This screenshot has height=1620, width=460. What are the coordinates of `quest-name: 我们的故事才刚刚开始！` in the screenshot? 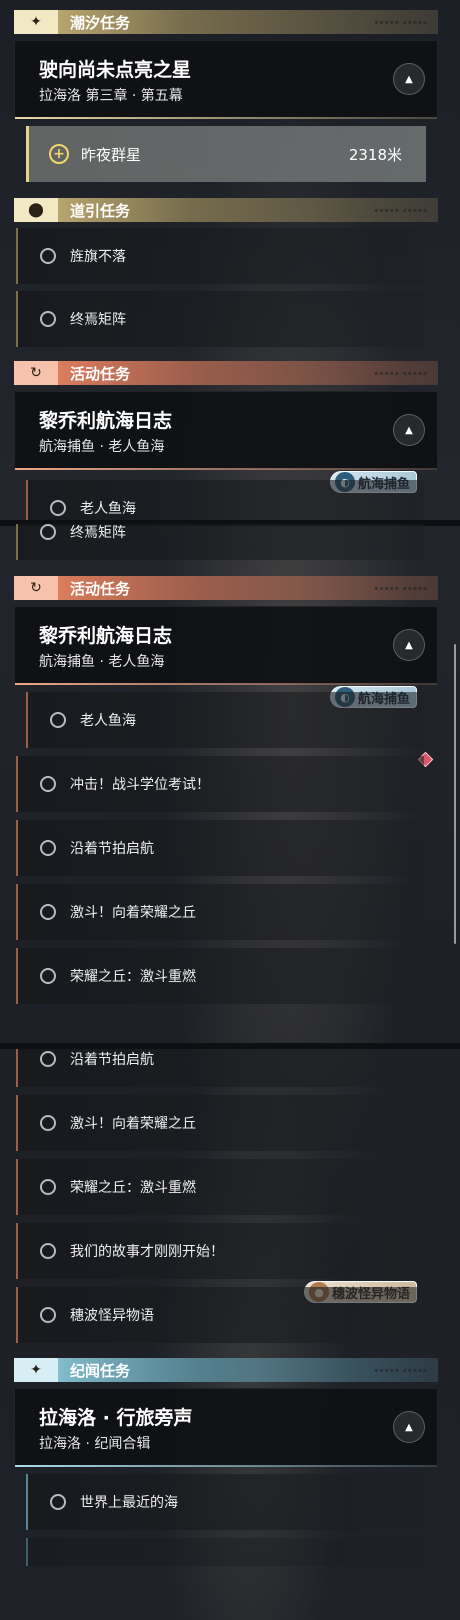 It's located at (147, 1252).